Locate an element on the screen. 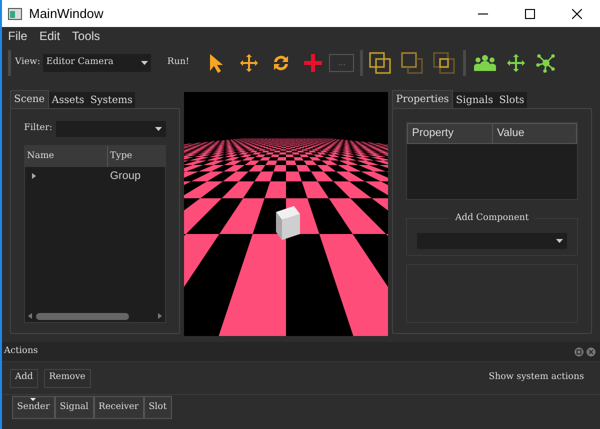  column-header: Type is located at coordinates (136, 156).